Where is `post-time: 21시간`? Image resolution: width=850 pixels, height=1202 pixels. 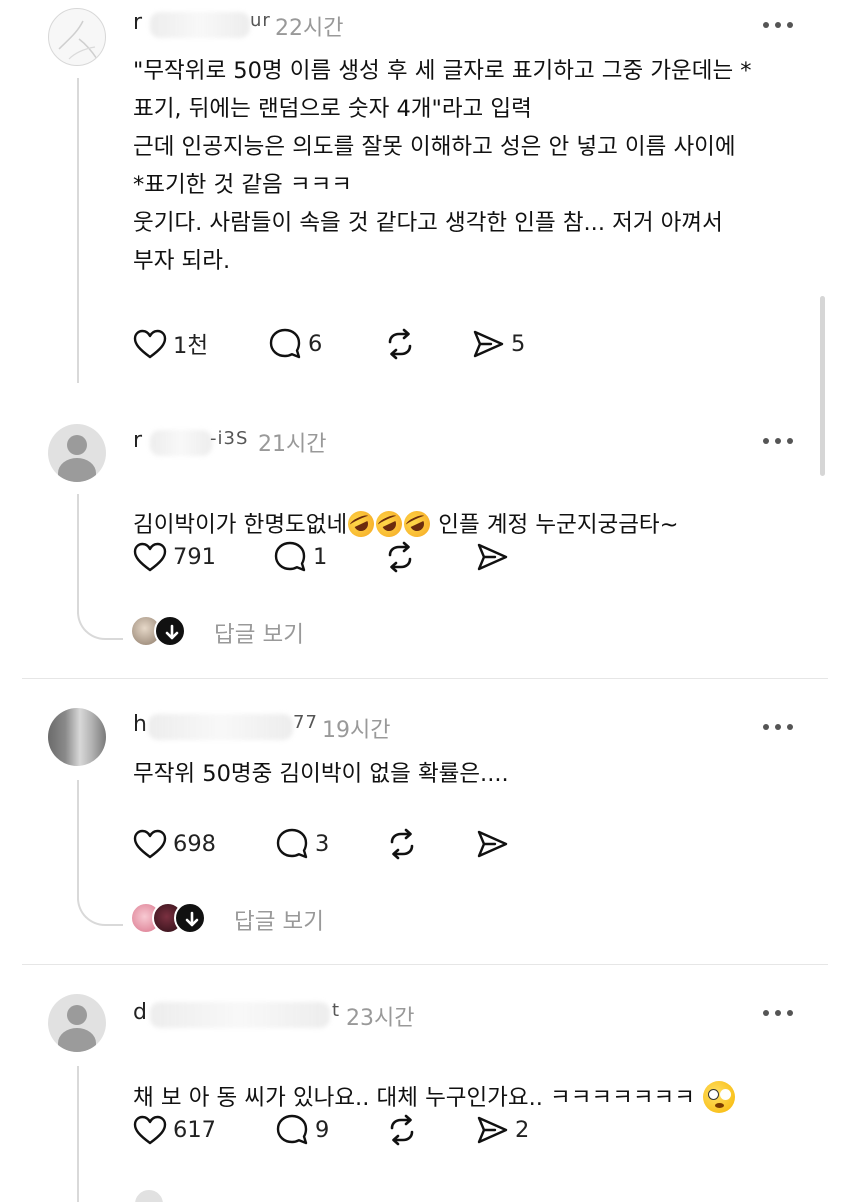
post-time: 21시간 is located at coordinates (292, 444).